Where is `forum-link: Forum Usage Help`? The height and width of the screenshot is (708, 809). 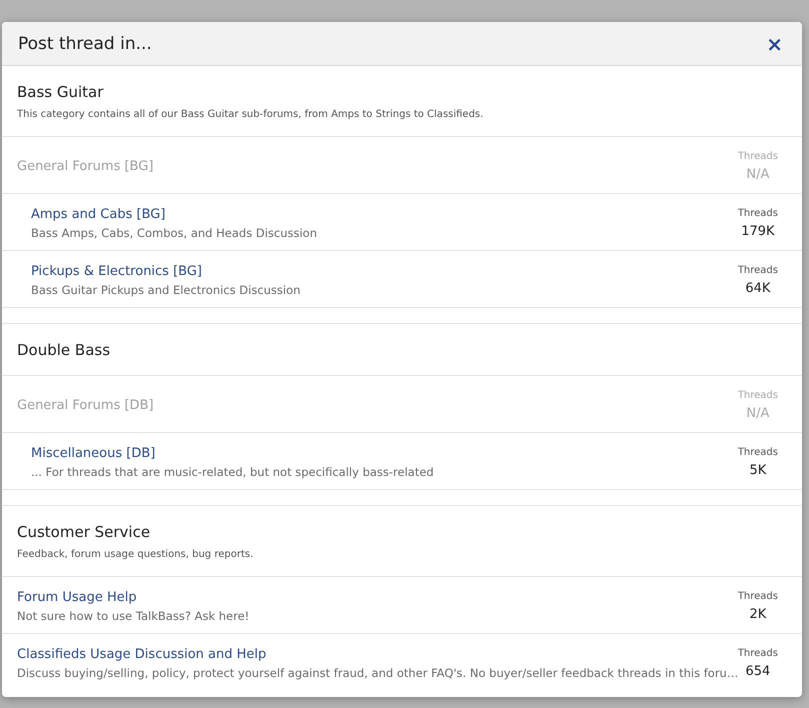
forum-link: Forum Usage Help is located at coordinates (77, 597).